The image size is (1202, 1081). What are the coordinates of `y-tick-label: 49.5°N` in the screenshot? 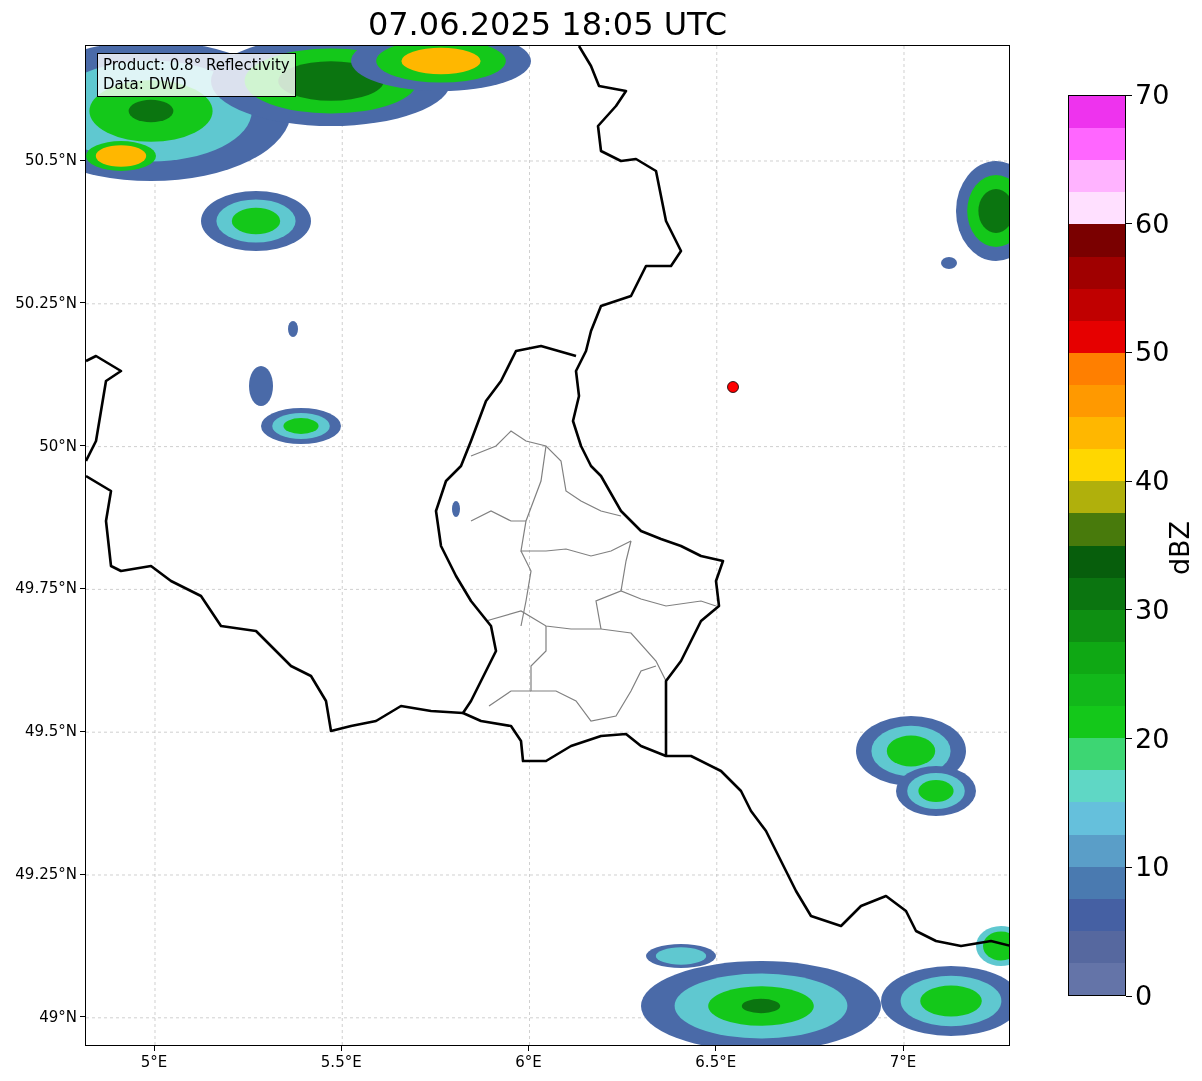 It's located at (50, 731).